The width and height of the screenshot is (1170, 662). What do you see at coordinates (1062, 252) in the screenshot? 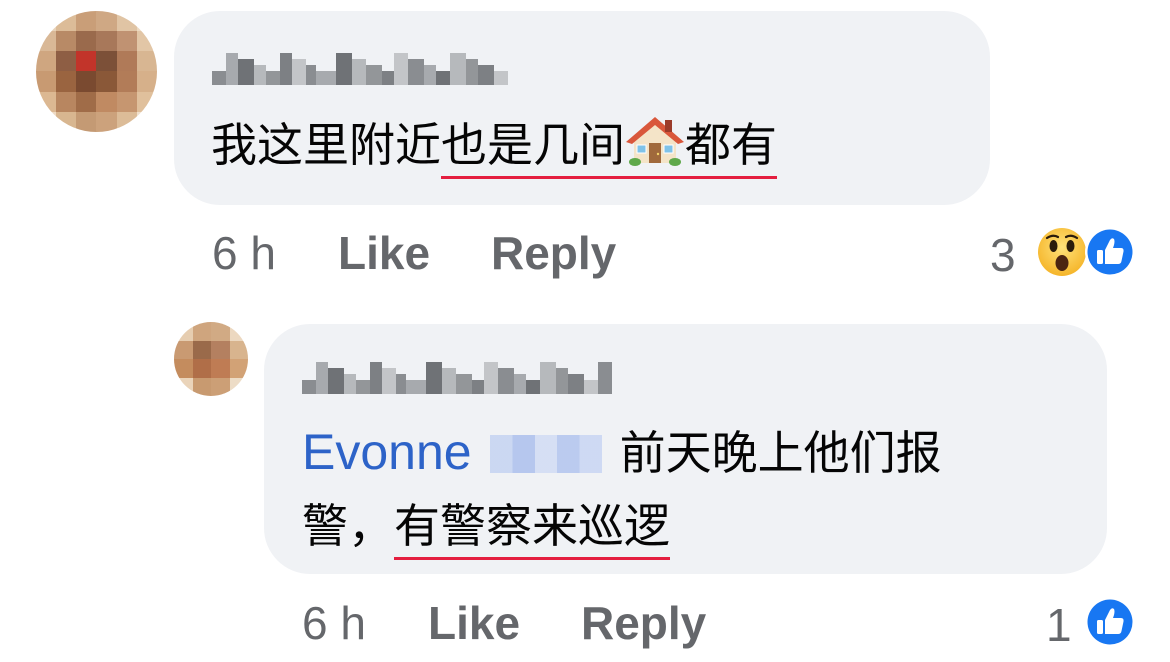
I see `wow-icon` at bounding box center [1062, 252].